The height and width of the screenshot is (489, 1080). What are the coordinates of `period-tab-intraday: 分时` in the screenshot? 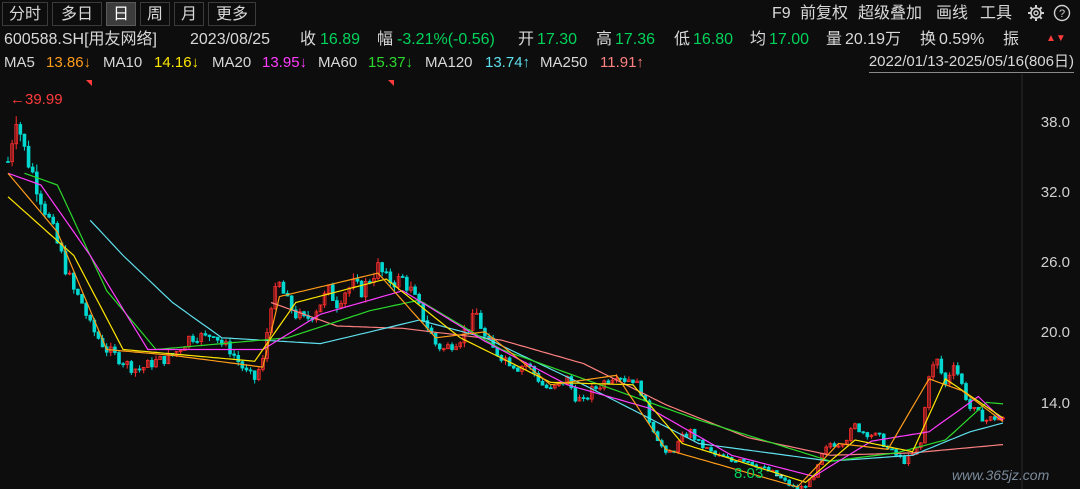 It's located at (25, 14).